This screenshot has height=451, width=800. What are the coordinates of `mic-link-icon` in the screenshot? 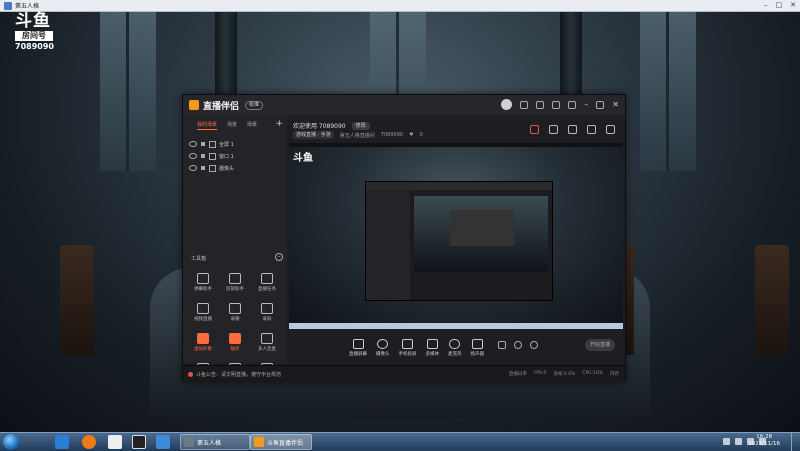 It's located at (267, 338).